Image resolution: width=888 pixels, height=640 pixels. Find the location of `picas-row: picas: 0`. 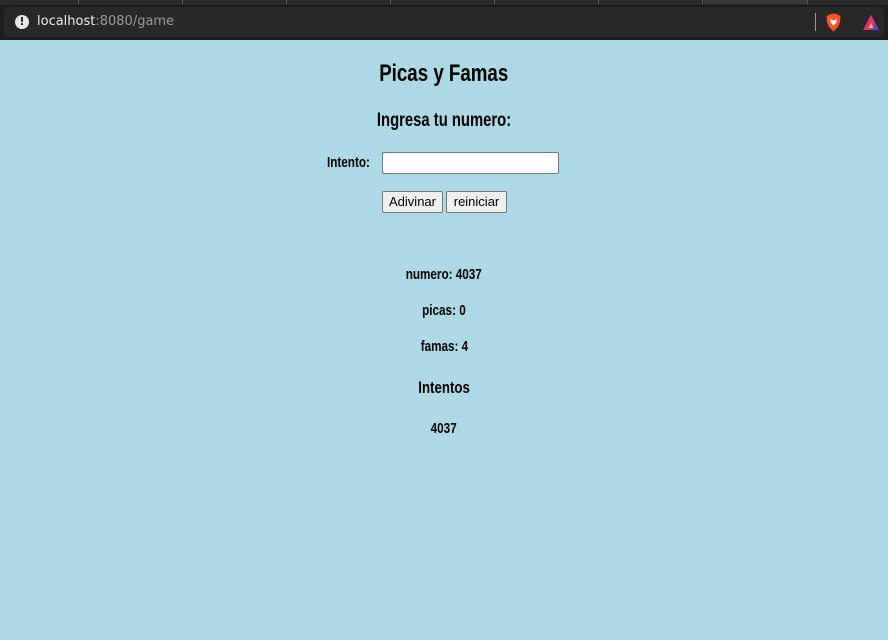

picas-row: picas: 0 is located at coordinates (444, 310).